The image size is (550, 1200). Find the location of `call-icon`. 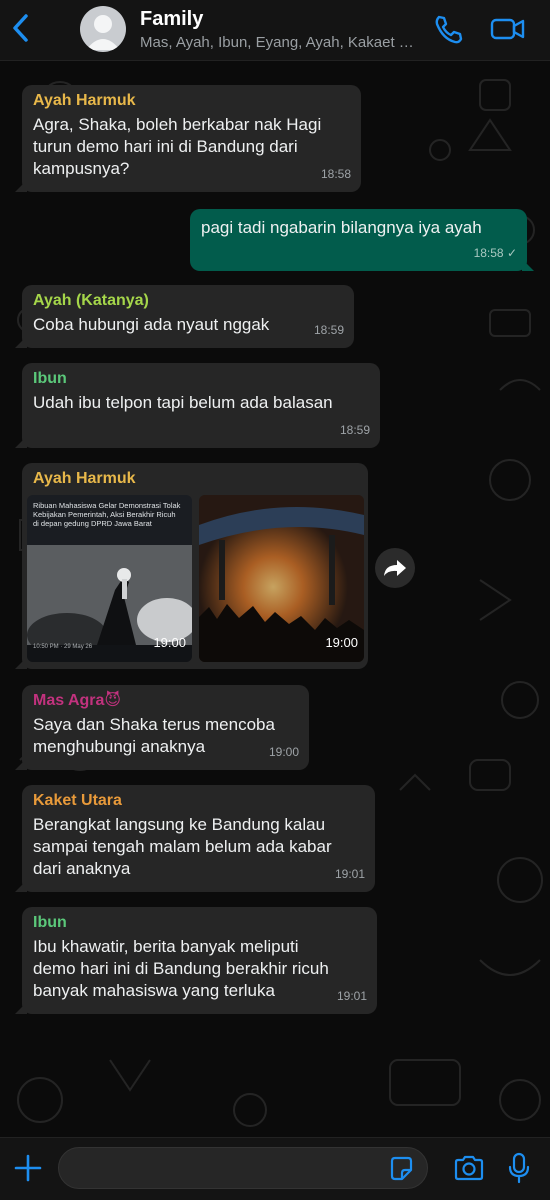

call-icon is located at coordinates (448, 29).